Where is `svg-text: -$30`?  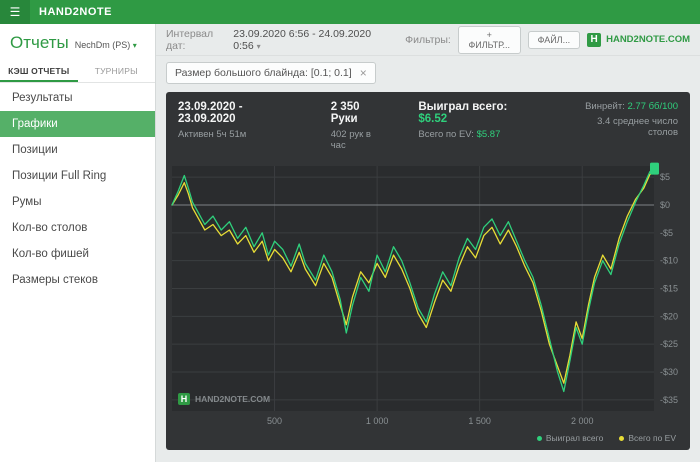
svg-text: -$30 is located at coordinates (669, 372).